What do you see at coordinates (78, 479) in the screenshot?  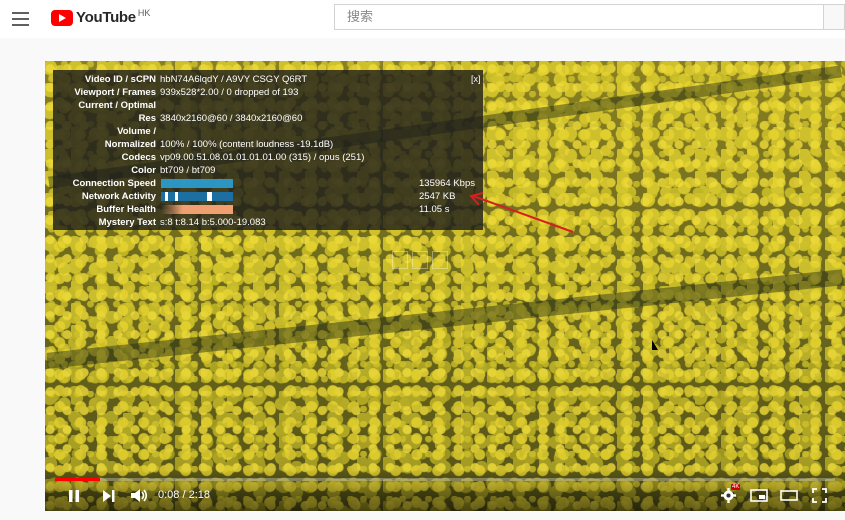 I see `progress-played` at bounding box center [78, 479].